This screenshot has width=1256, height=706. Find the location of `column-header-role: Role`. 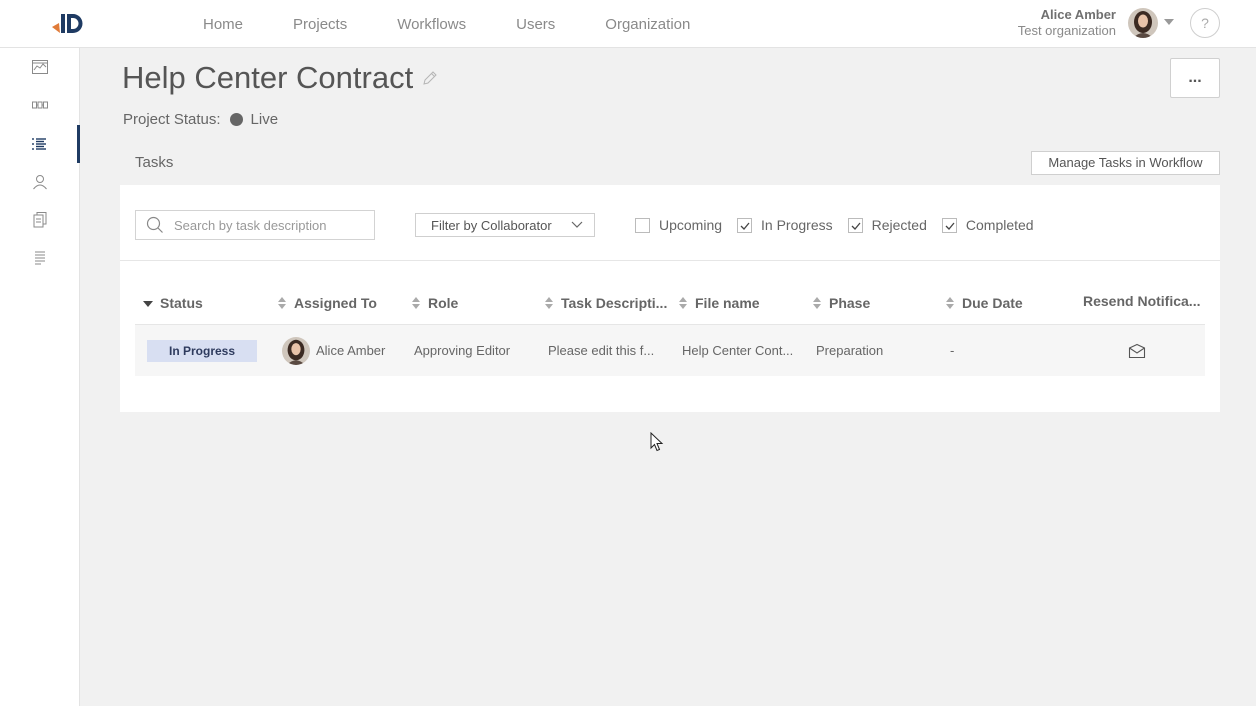

column-header-role: Role is located at coordinates (434, 303).